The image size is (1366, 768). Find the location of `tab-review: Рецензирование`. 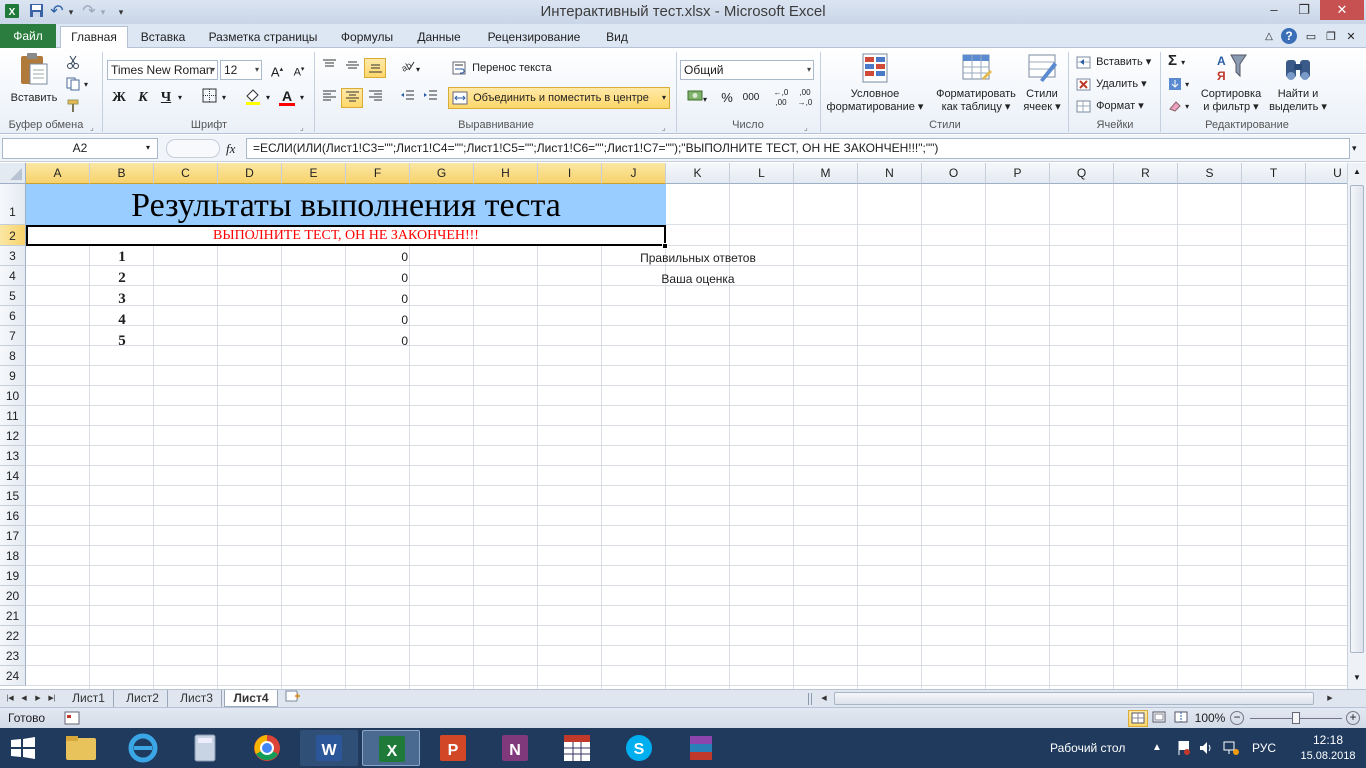

tab-review: Рецензирование is located at coordinates (534, 37).